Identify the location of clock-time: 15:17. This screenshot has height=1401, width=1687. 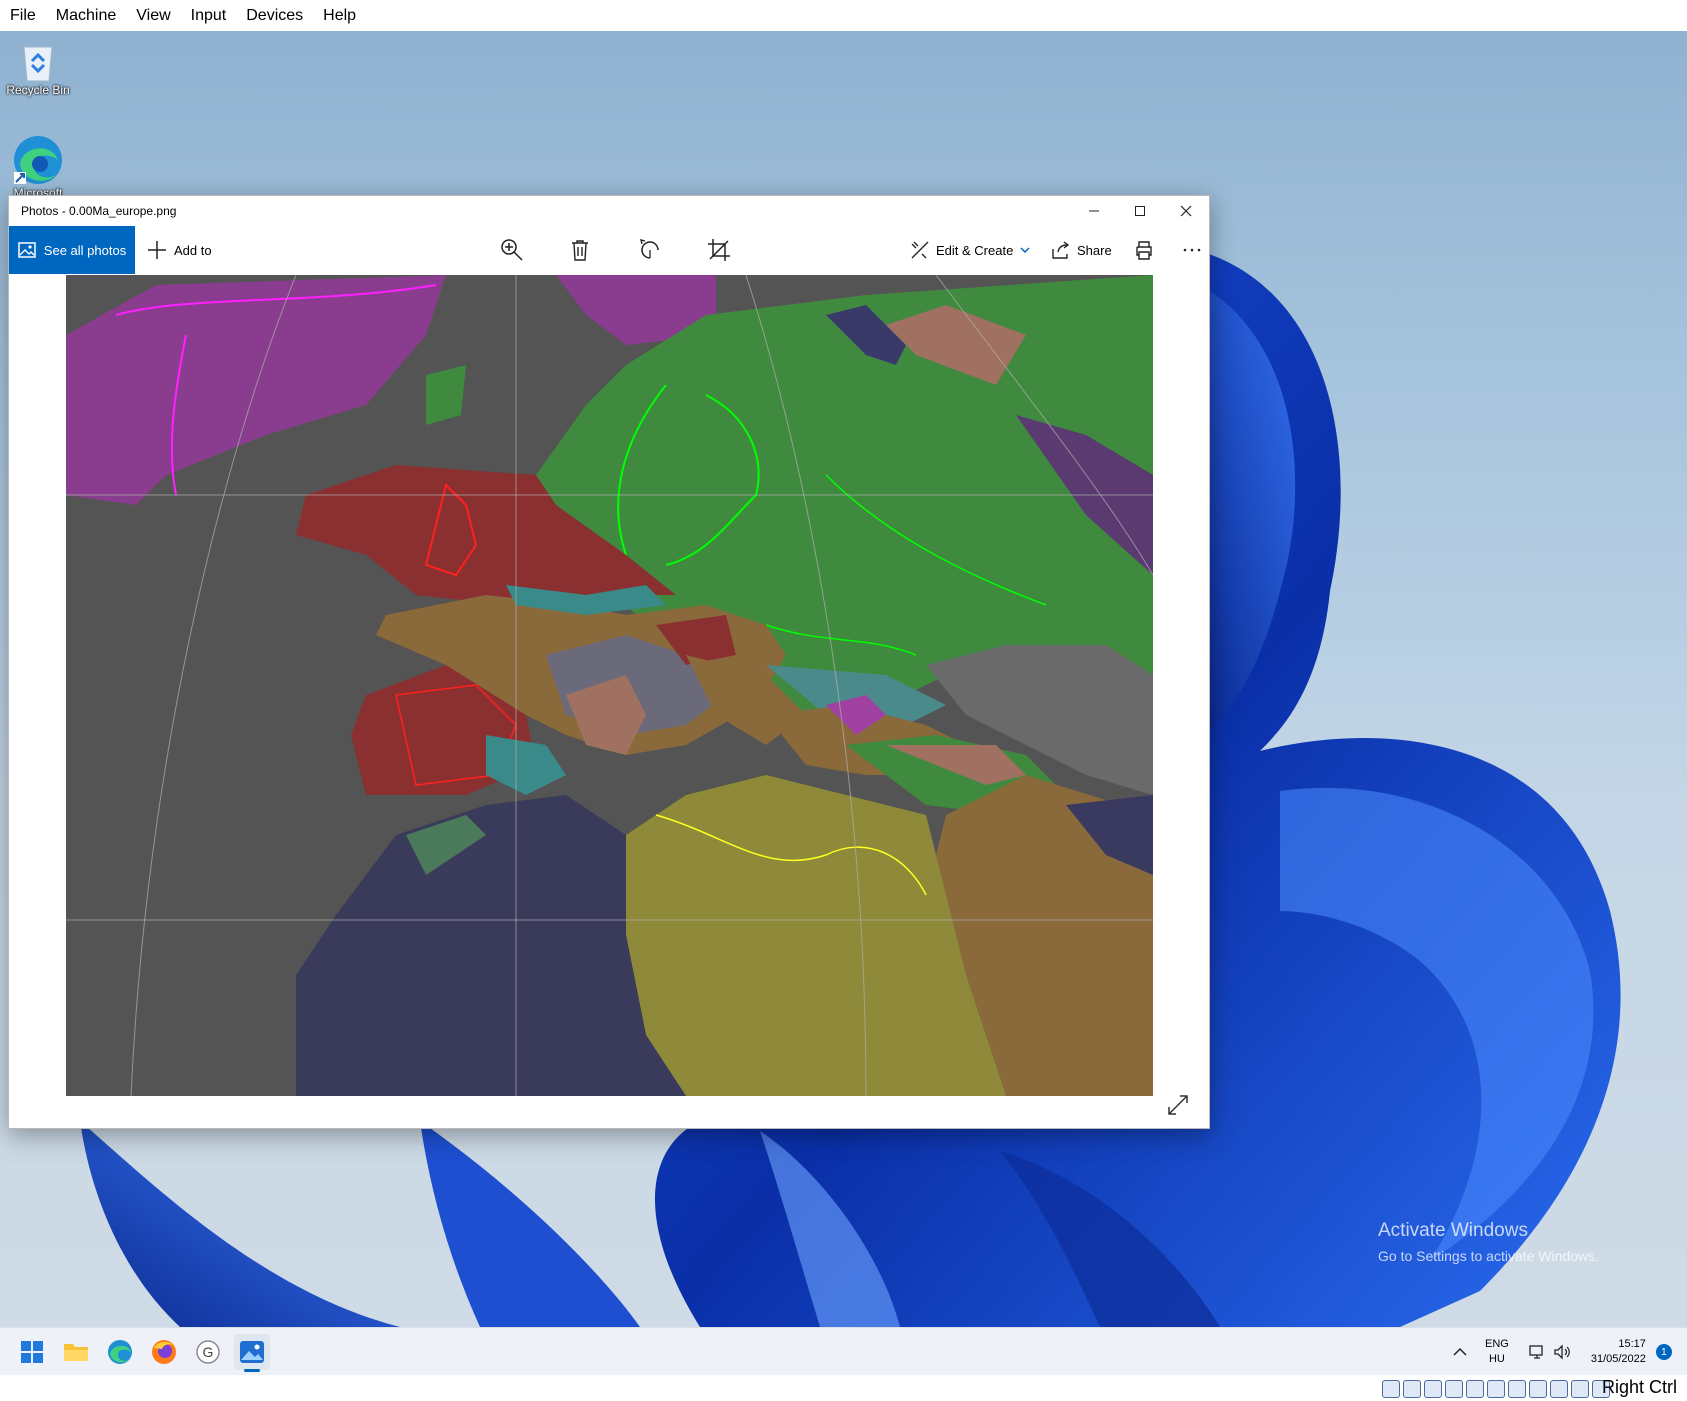
(1632, 1344).